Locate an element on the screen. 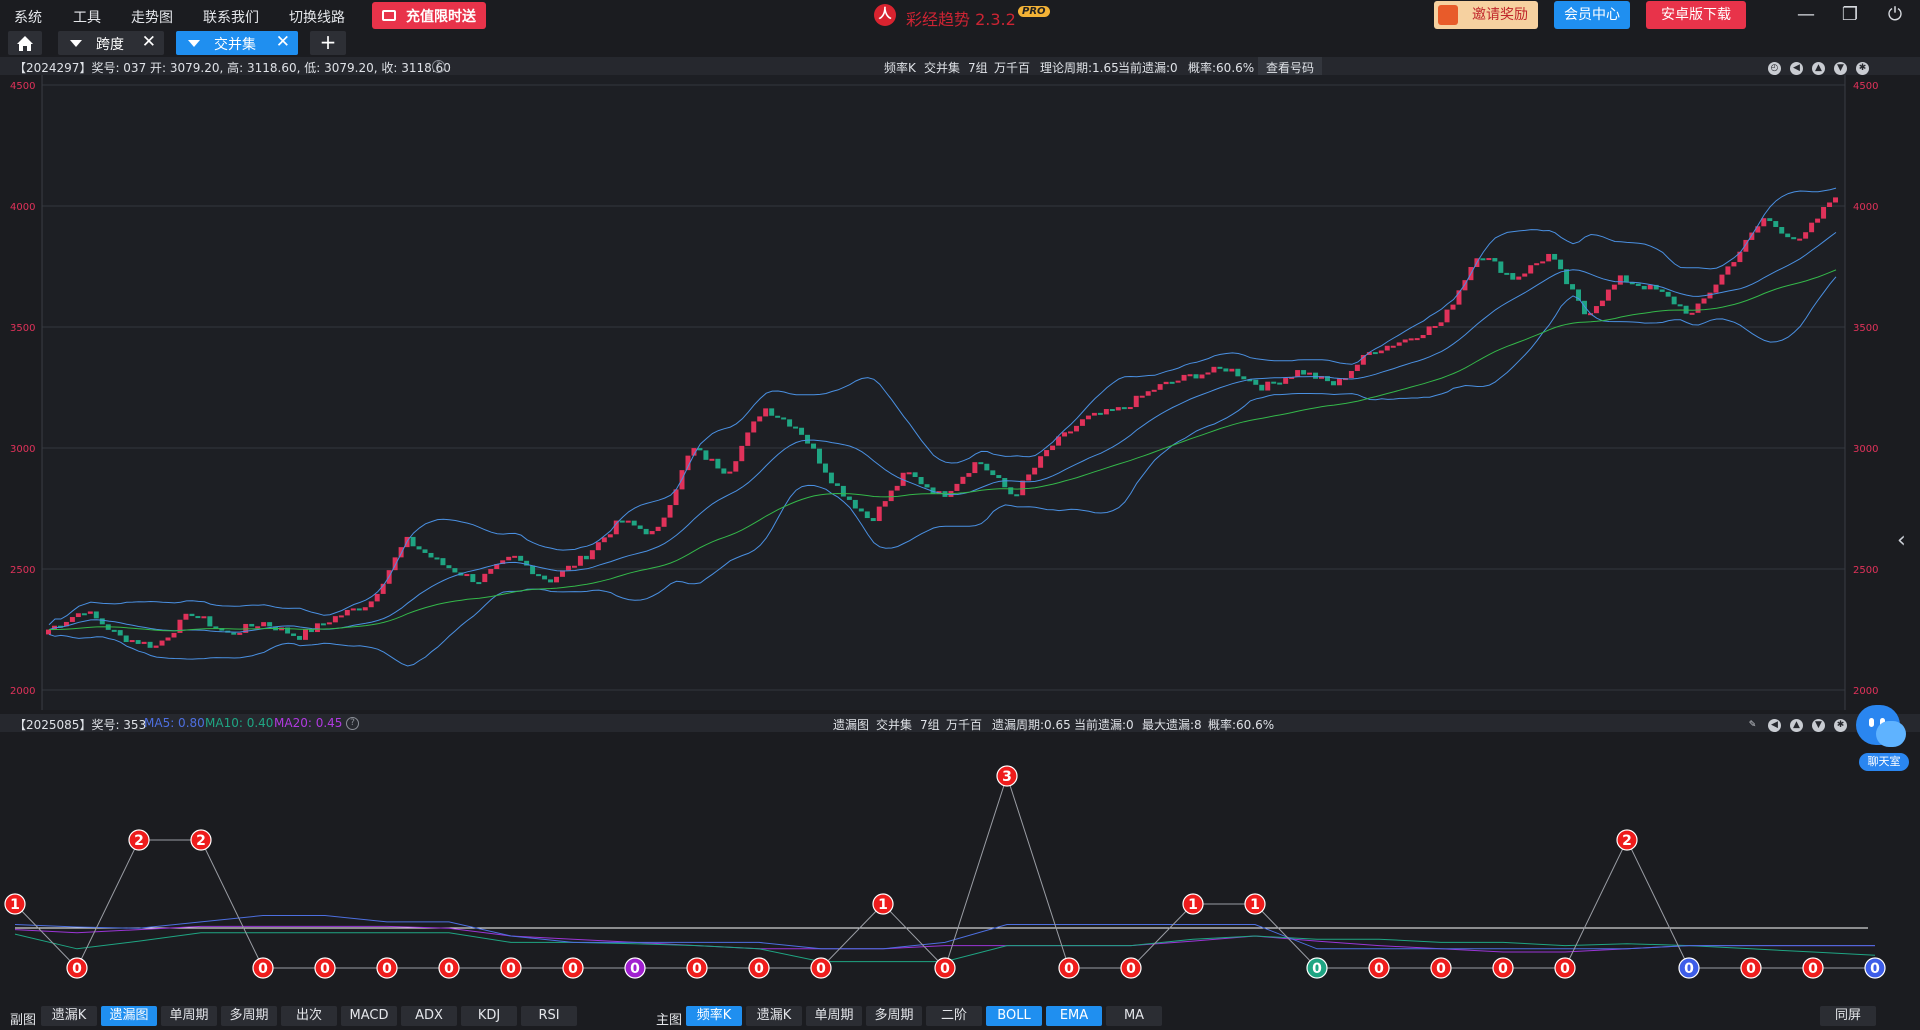 The image size is (1920, 1030). menu-contact-us: 联系我们 is located at coordinates (231, 17).